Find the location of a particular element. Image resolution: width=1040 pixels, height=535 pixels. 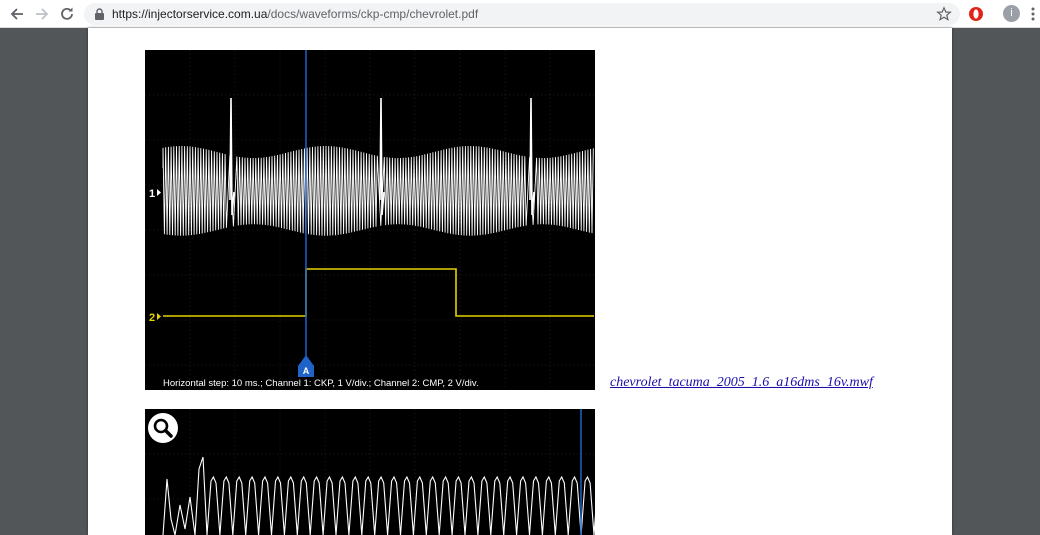

zoomed-ckp-trace is located at coordinates (378, 495).